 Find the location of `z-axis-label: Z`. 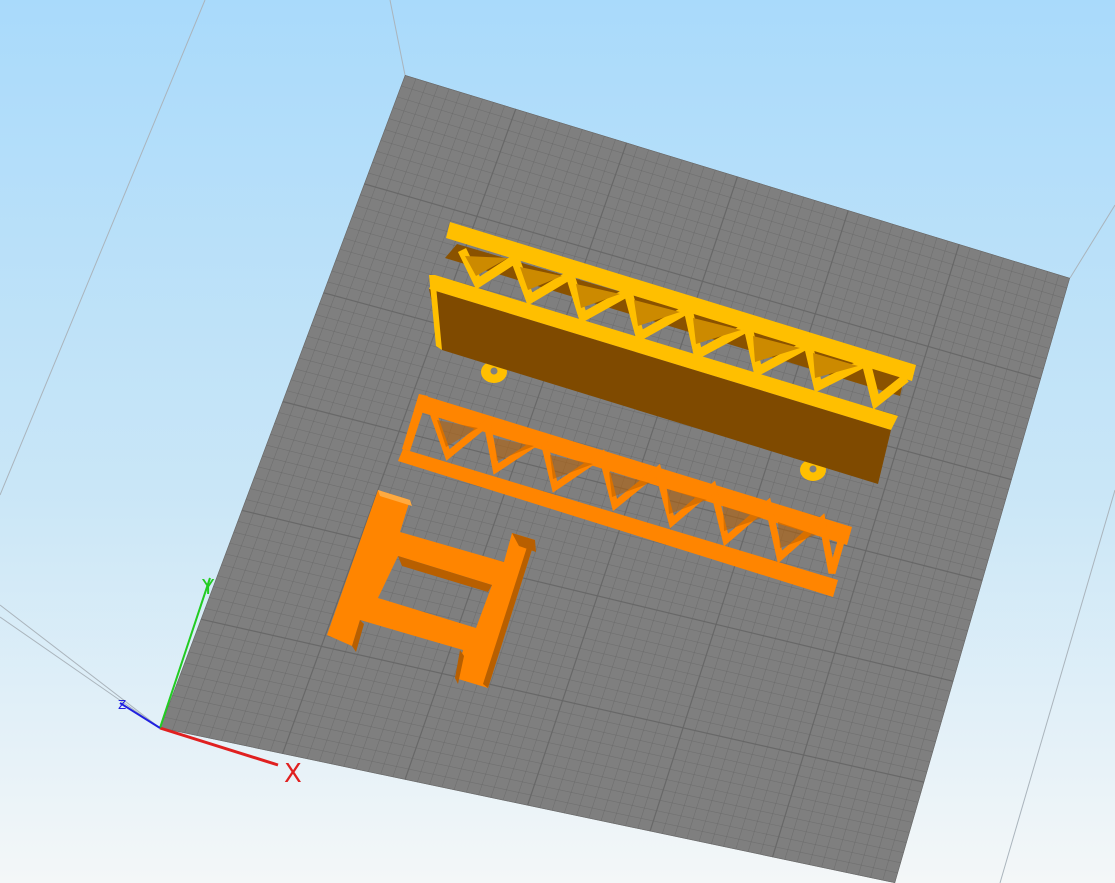

z-axis-label: Z is located at coordinates (122, 705).